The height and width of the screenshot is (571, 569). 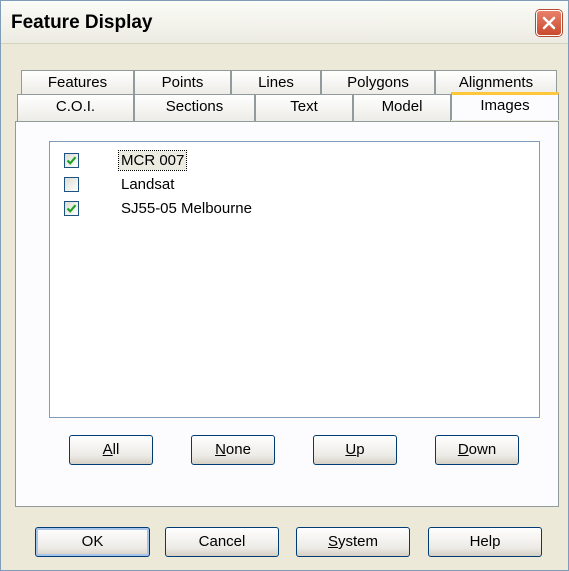 I want to click on down-button-mnemonic: D, so click(x=463, y=449).